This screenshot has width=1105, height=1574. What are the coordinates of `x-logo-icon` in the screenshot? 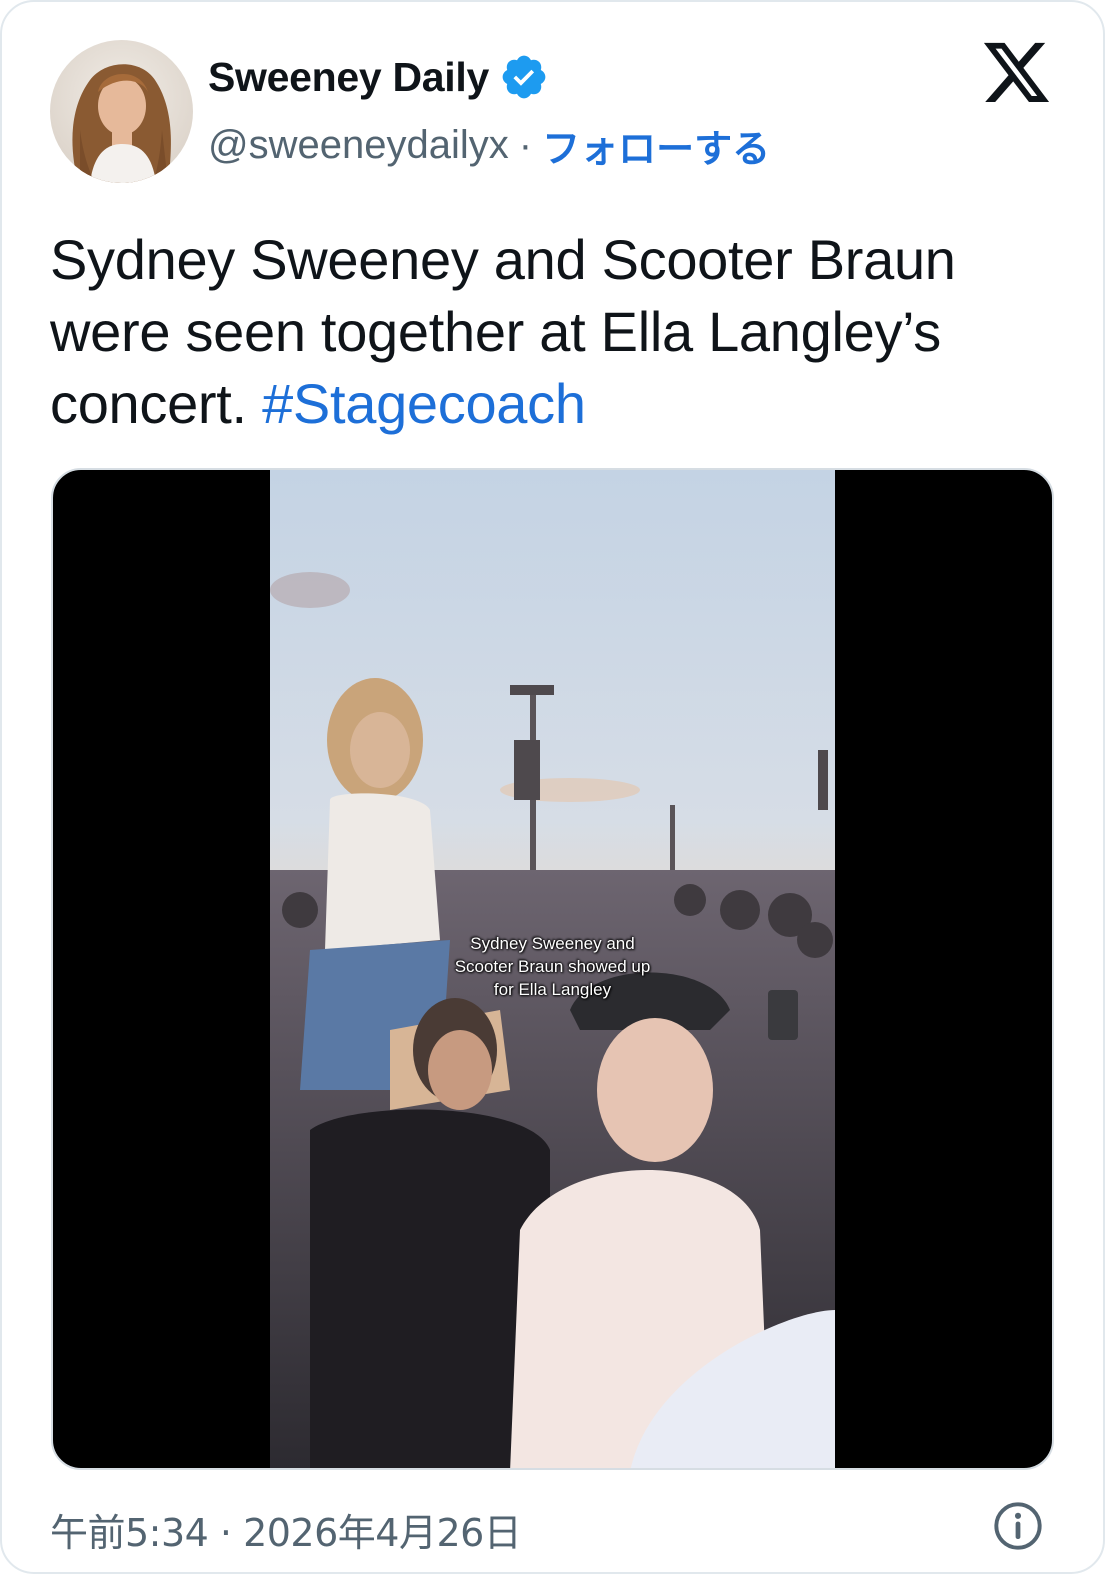 It's located at (1017, 75).